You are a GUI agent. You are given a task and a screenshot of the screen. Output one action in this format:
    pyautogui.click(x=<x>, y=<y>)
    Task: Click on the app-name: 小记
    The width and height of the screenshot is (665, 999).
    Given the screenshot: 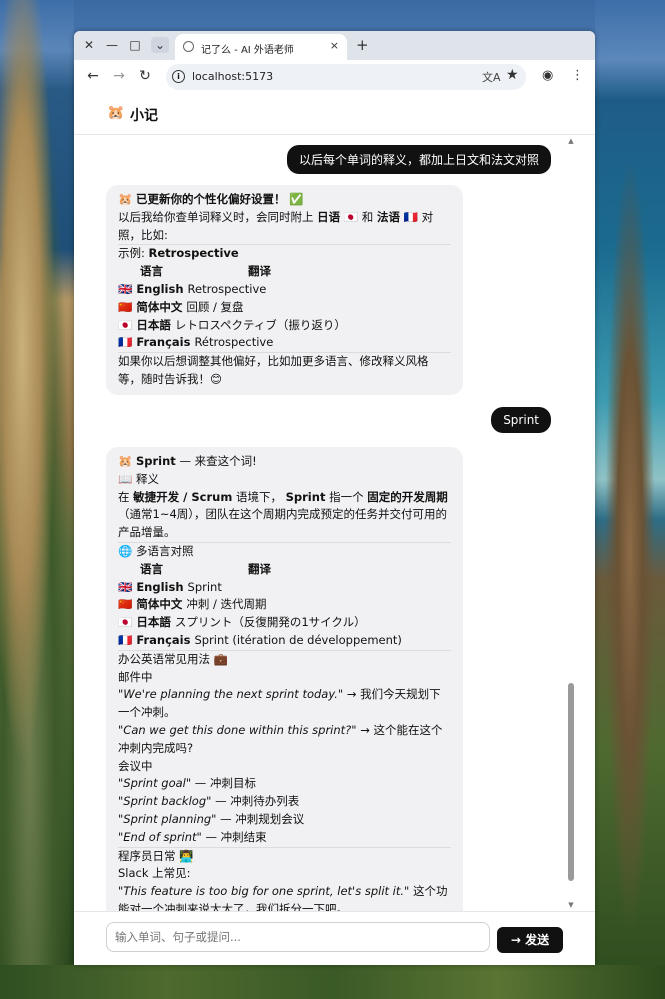 What is the action you would take?
    pyautogui.click(x=144, y=116)
    